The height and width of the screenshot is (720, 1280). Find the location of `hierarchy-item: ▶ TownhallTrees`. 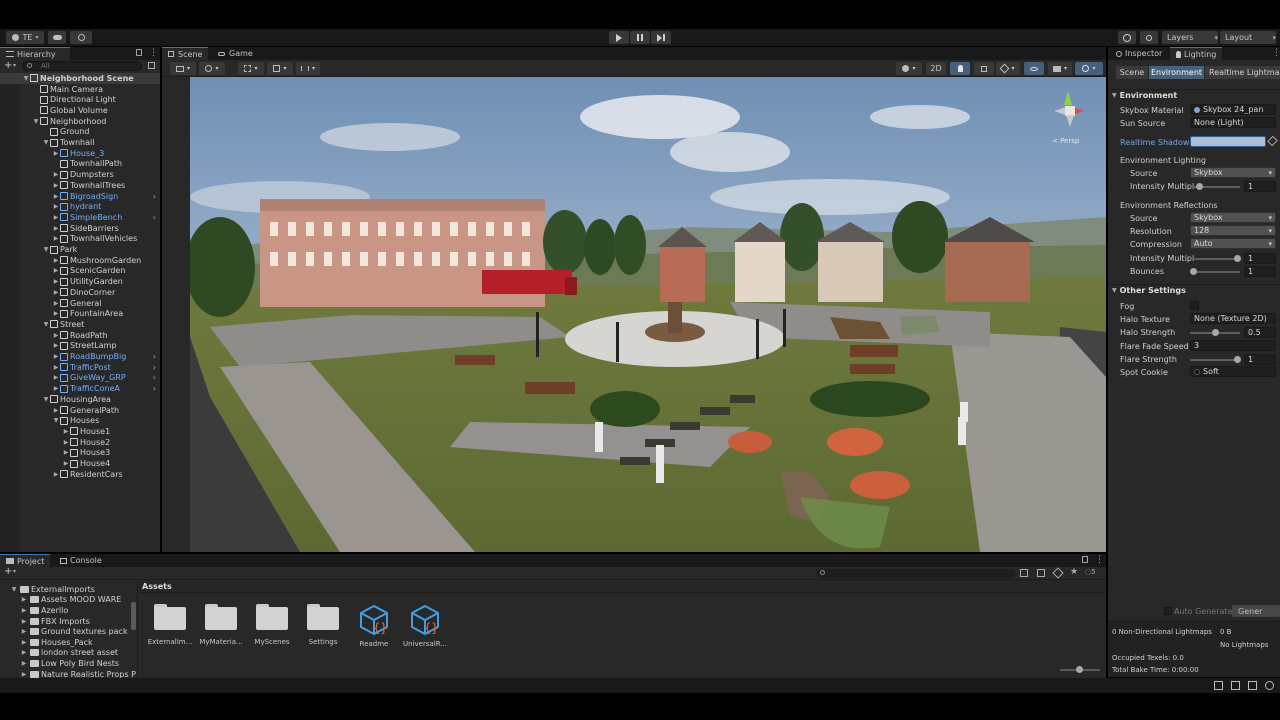

hierarchy-item: ▶ TownhallTrees is located at coordinates (80, 185).